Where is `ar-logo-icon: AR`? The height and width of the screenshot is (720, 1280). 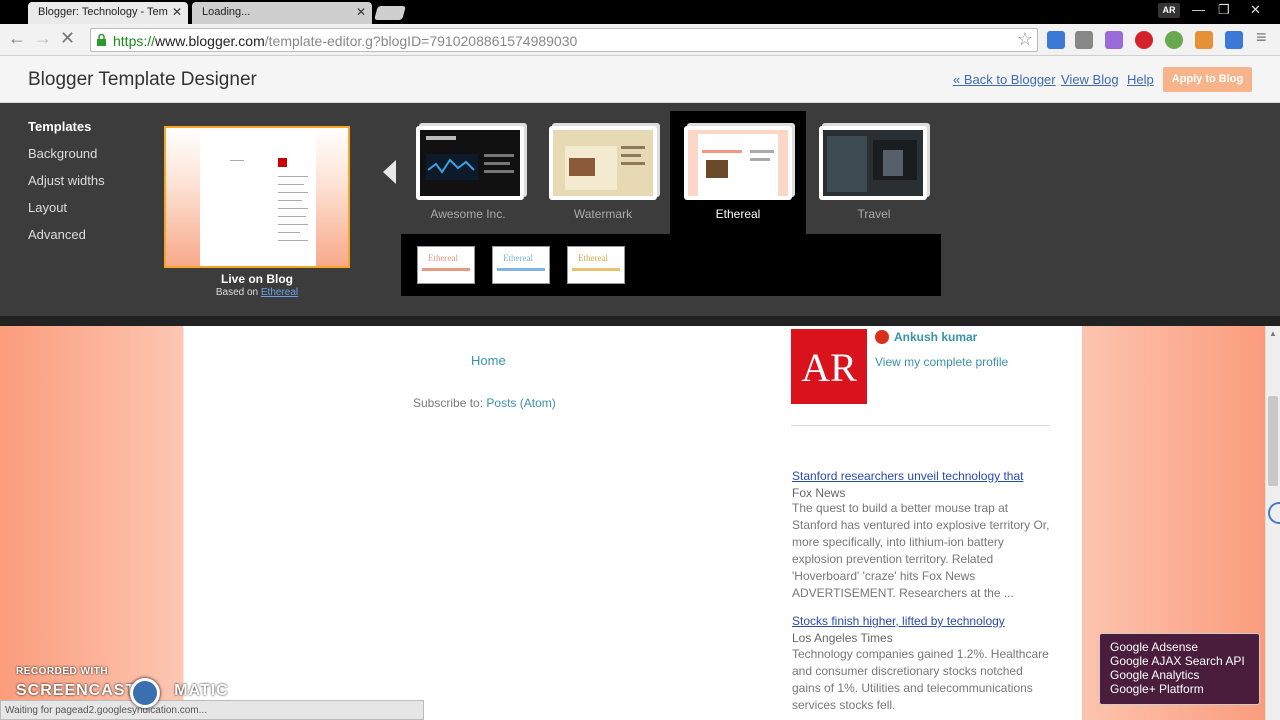
ar-logo-icon: AR is located at coordinates (829, 367).